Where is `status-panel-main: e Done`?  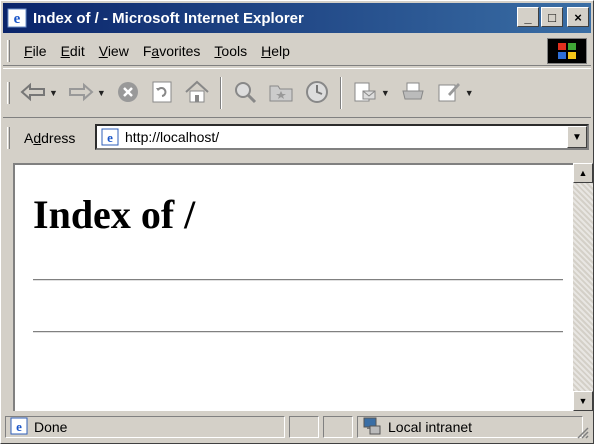 status-panel-main: e Done is located at coordinates (145, 427).